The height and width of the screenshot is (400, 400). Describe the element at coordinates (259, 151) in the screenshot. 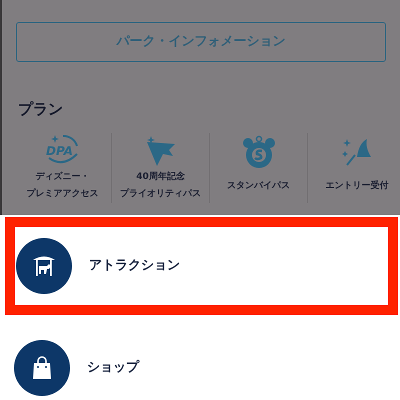

I see `stamp-icon` at that location.